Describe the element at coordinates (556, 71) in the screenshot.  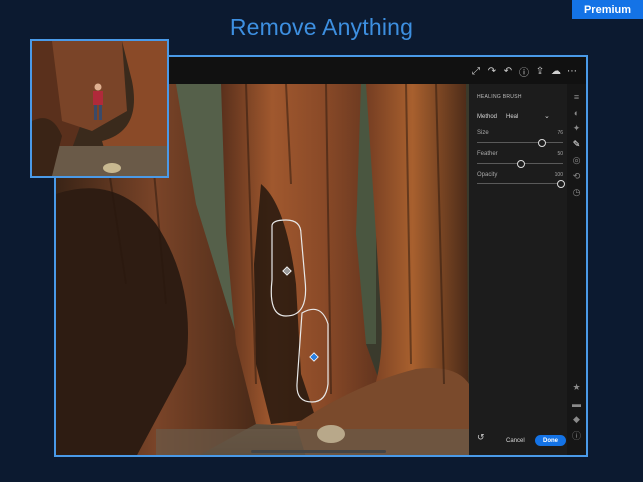
I see `cloud-icon: ☁` at that location.